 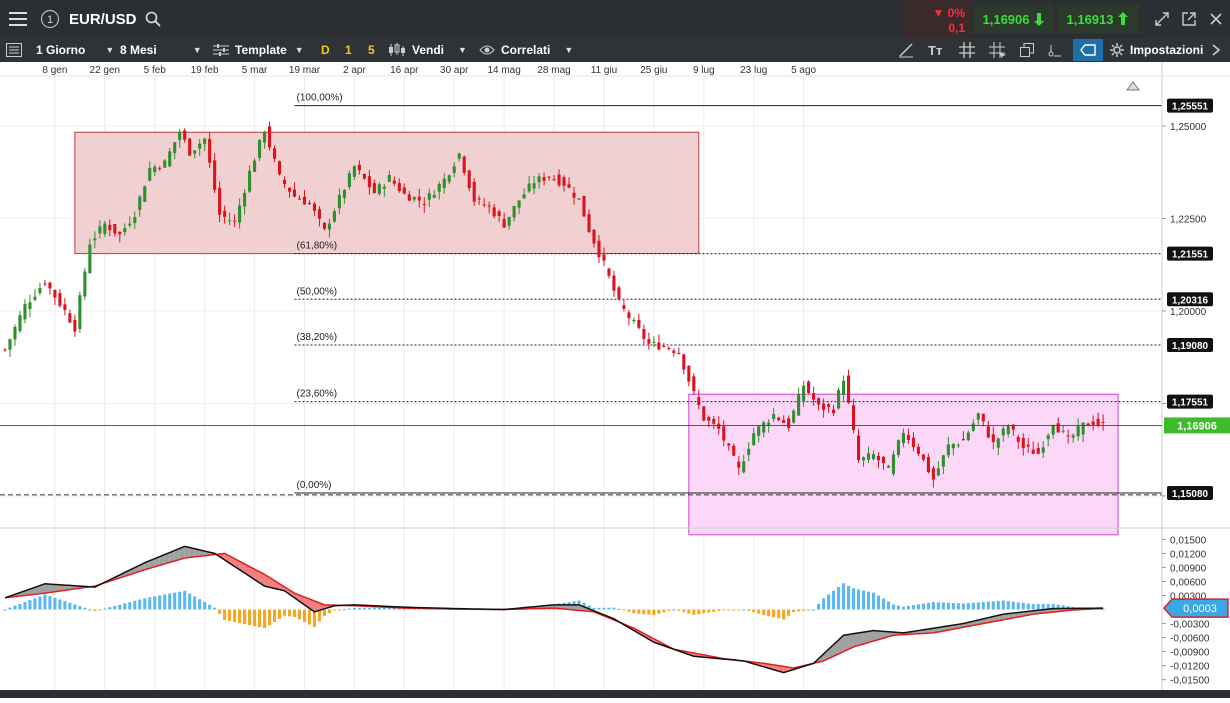 I want to click on label-tool-button, so click(x=1088, y=50).